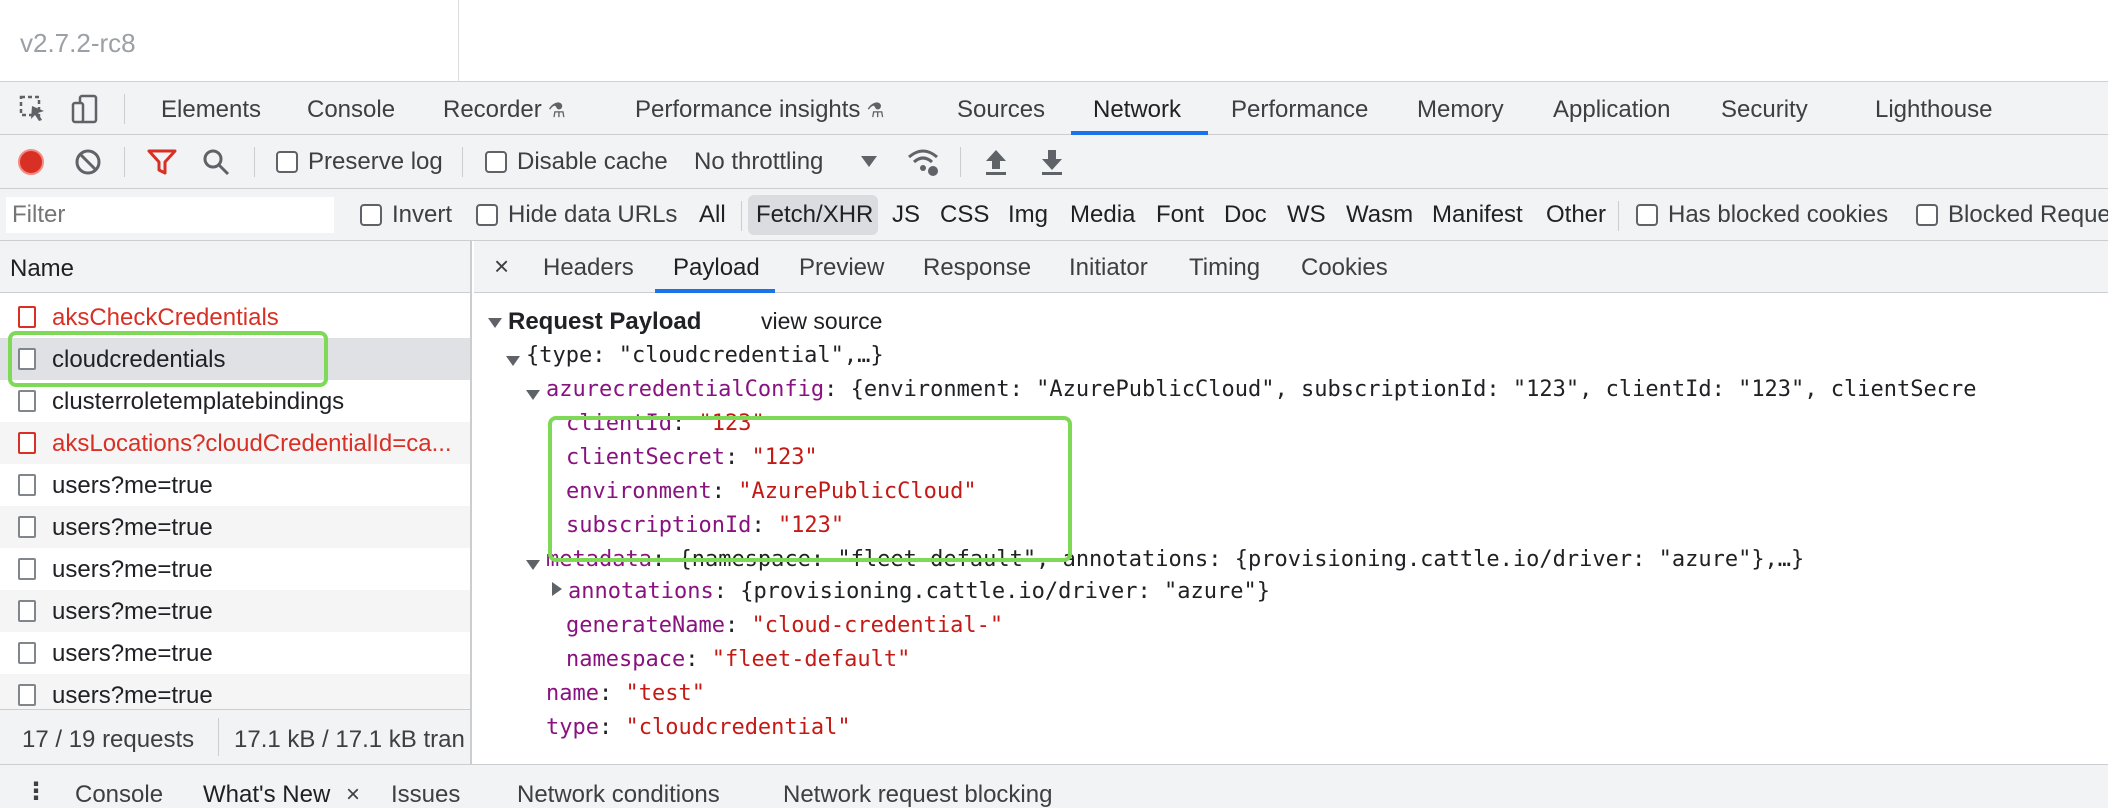  Describe the element at coordinates (1137, 110) in the screenshot. I see `tab-network: Network` at that location.